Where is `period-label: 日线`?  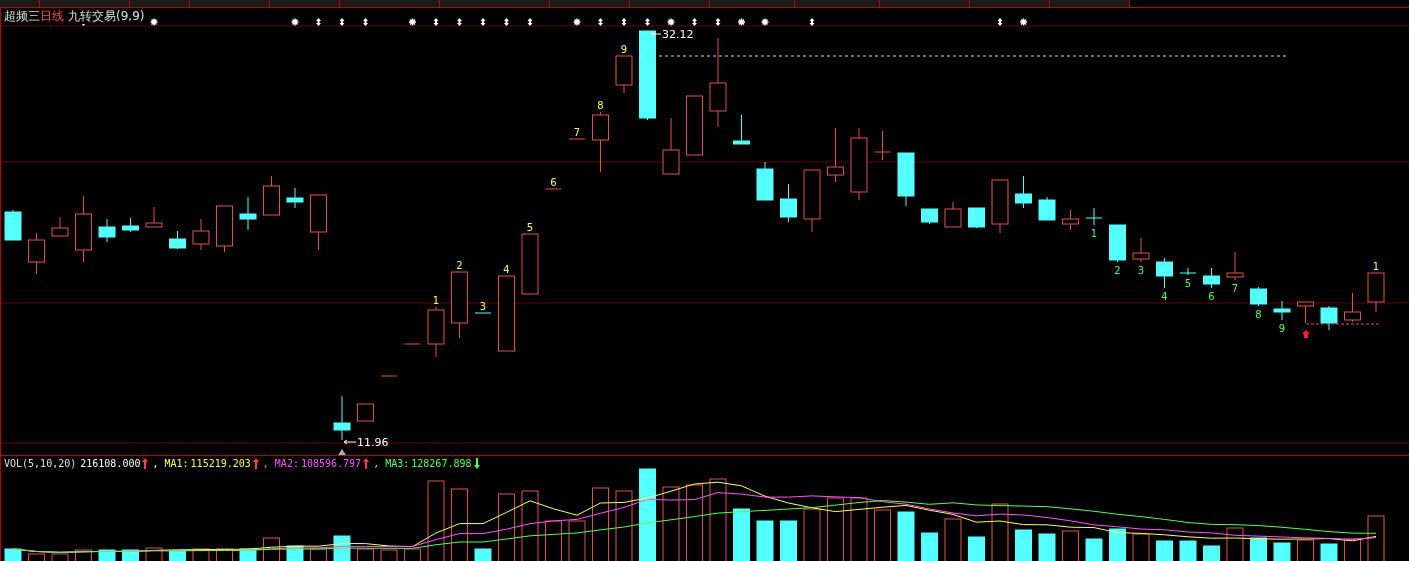
period-label: 日线 is located at coordinates (52, 16).